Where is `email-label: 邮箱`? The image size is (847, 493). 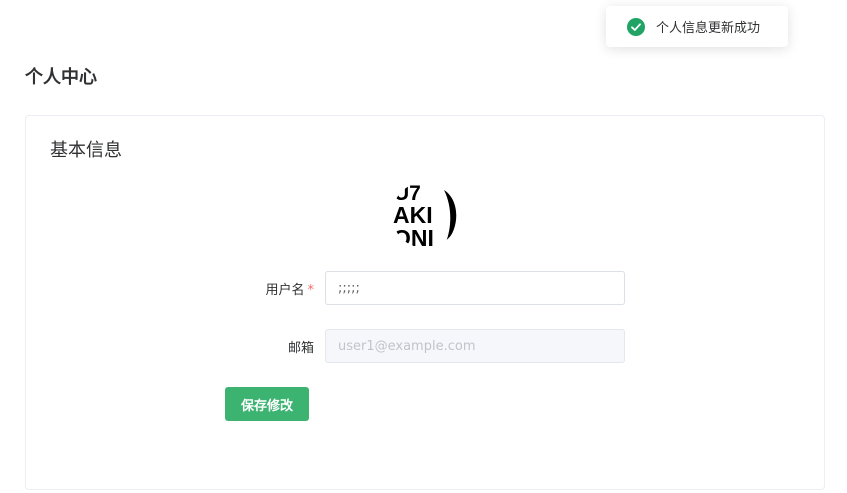 email-label: 邮箱 is located at coordinates (300, 348).